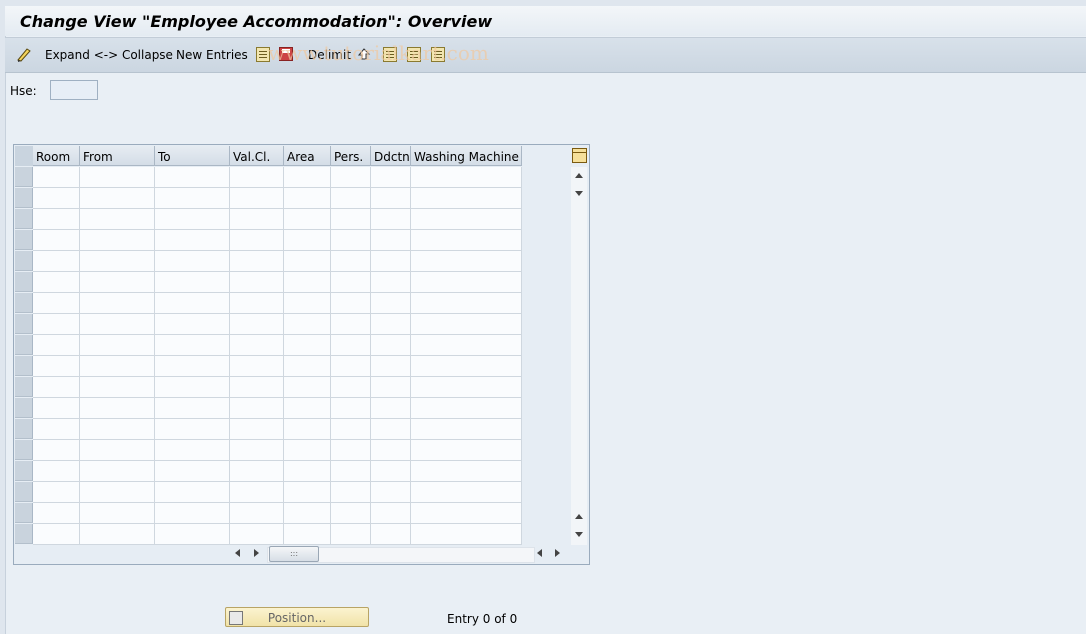 The height and width of the screenshot is (634, 1086). I want to click on select-all-rows-button, so click(24, 156).